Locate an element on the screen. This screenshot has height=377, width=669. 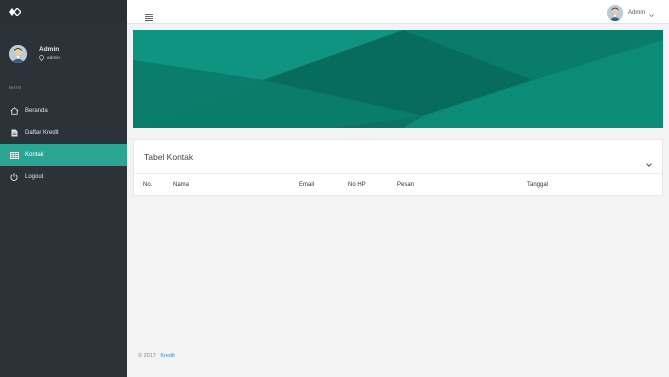
column-header-no: No. is located at coordinates (148, 185).